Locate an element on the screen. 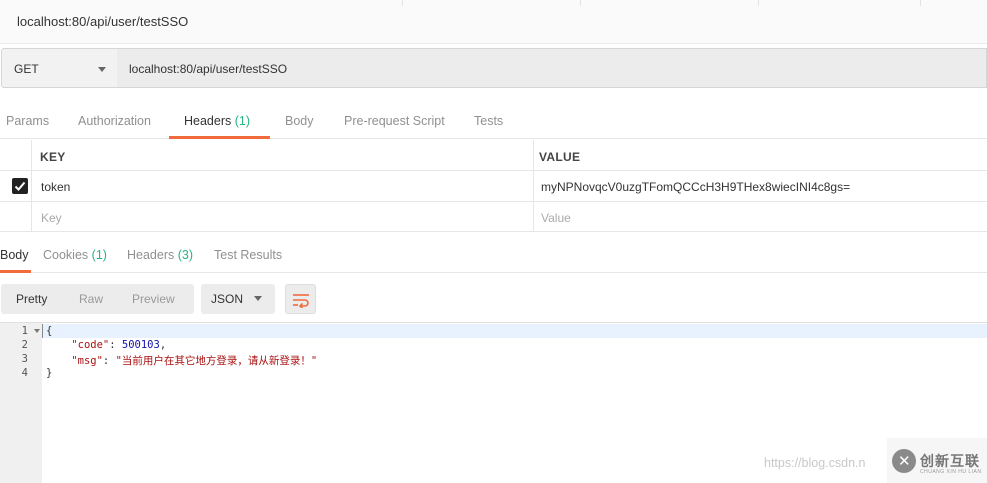  language-label: JSON is located at coordinates (227, 299).